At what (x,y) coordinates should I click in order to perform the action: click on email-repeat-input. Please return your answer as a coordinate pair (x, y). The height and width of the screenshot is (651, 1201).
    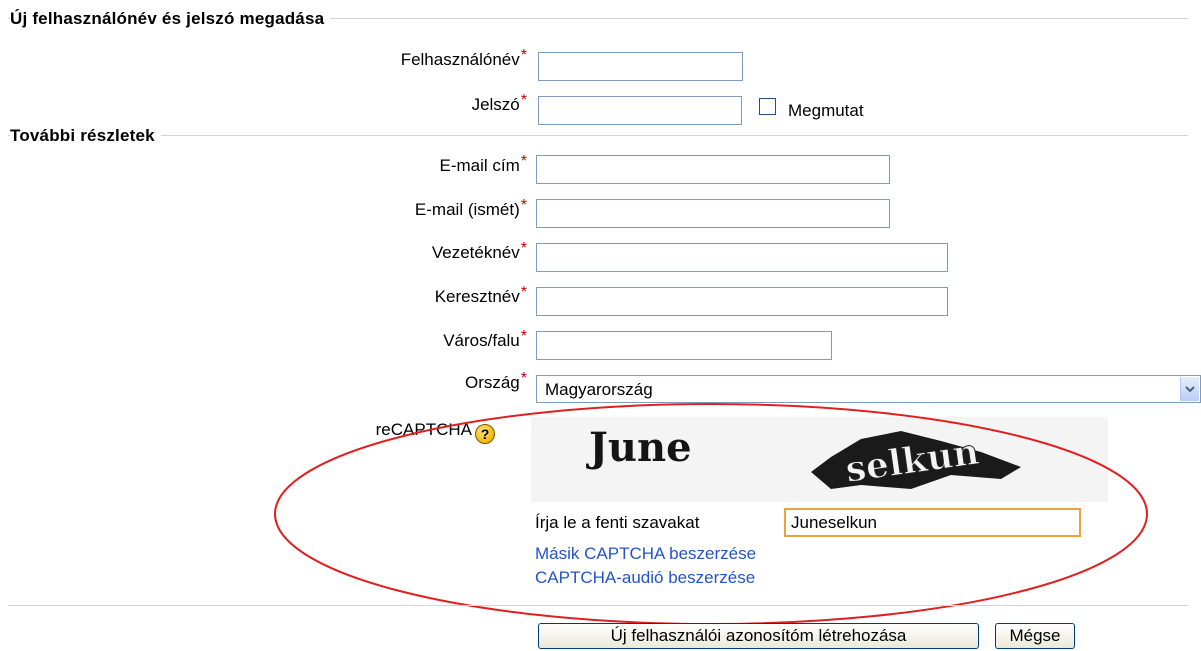
    Looking at the image, I should click on (713, 213).